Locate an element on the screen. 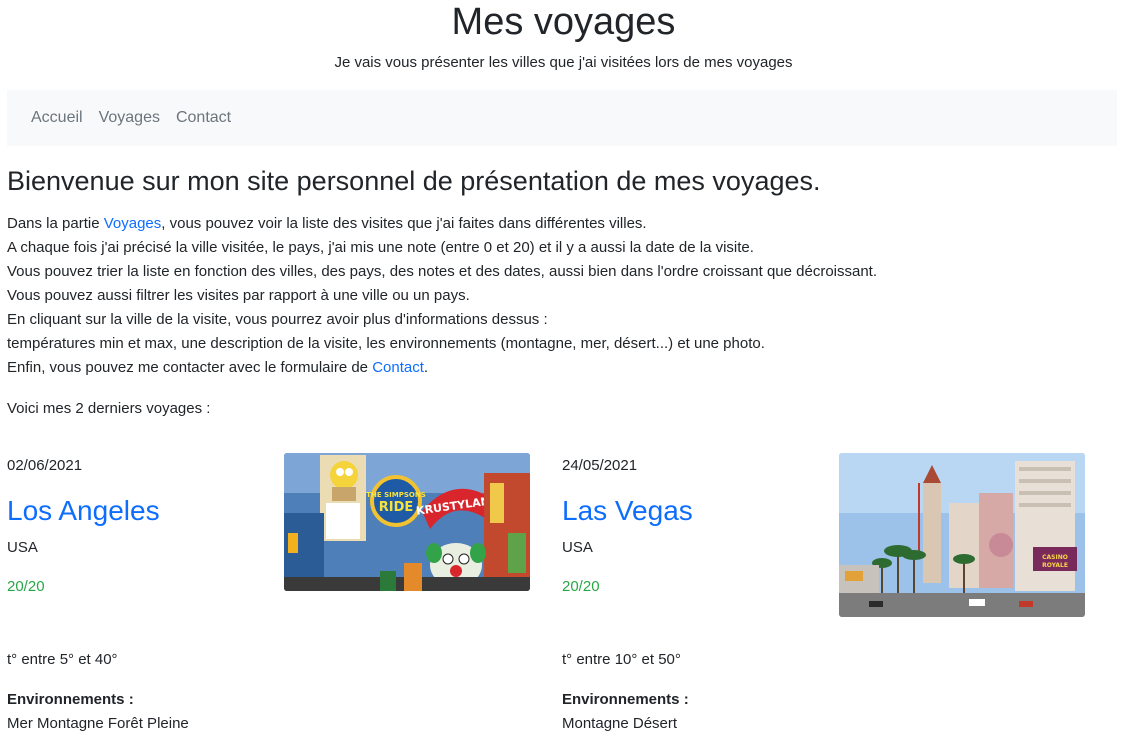 The width and height of the screenshot is (1127, 743). city-skyline-illustration: CASINO ROYALE is located at coordinates (962, 535).